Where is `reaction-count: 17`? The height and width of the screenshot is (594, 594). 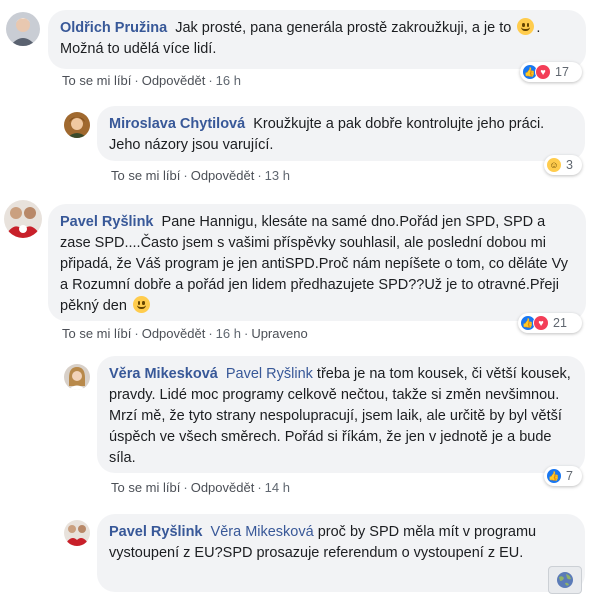 reaction-count: 17 is located at coordinates (562, 72).